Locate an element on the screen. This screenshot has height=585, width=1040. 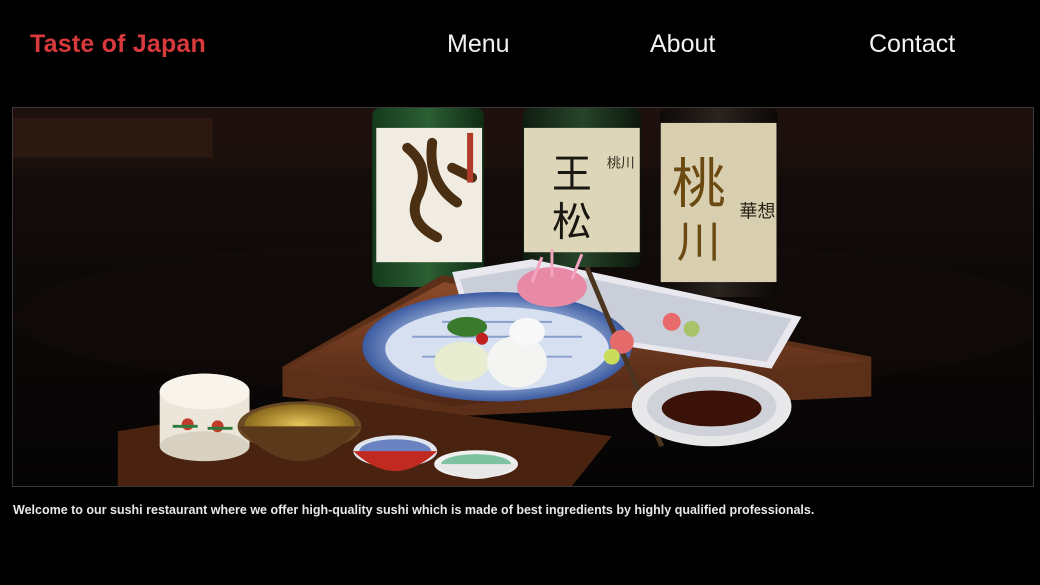
brand-logo-link: Taste of Japan is located at coordinates (118, 44).